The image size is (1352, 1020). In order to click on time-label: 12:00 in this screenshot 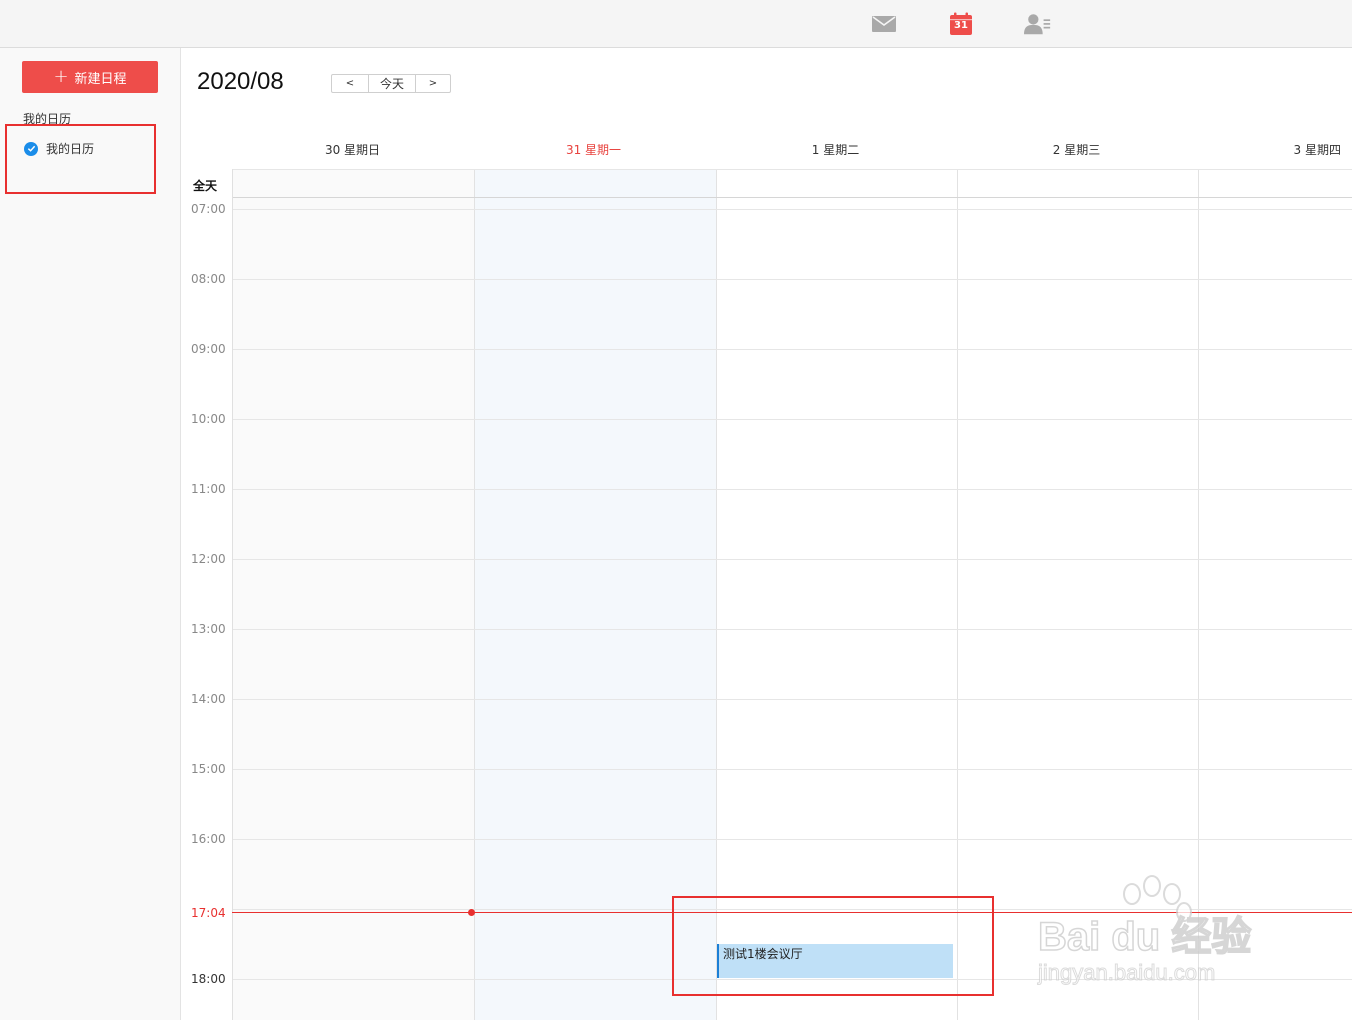, I will do `click(208, 559)`.